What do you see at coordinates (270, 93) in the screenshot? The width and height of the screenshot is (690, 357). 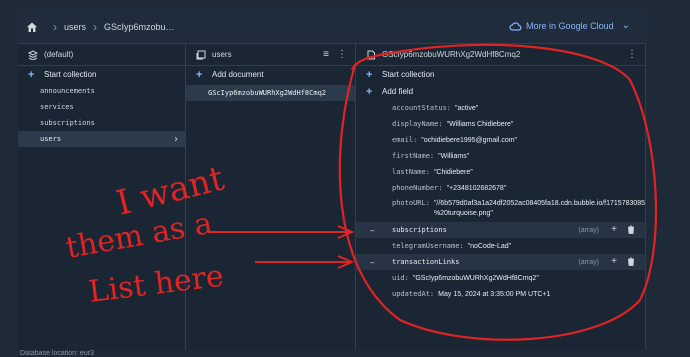 I see `document-item: GScIyp6mzobuWURhXg2WdHf8Cmq2` at bounding box center [270, 93].